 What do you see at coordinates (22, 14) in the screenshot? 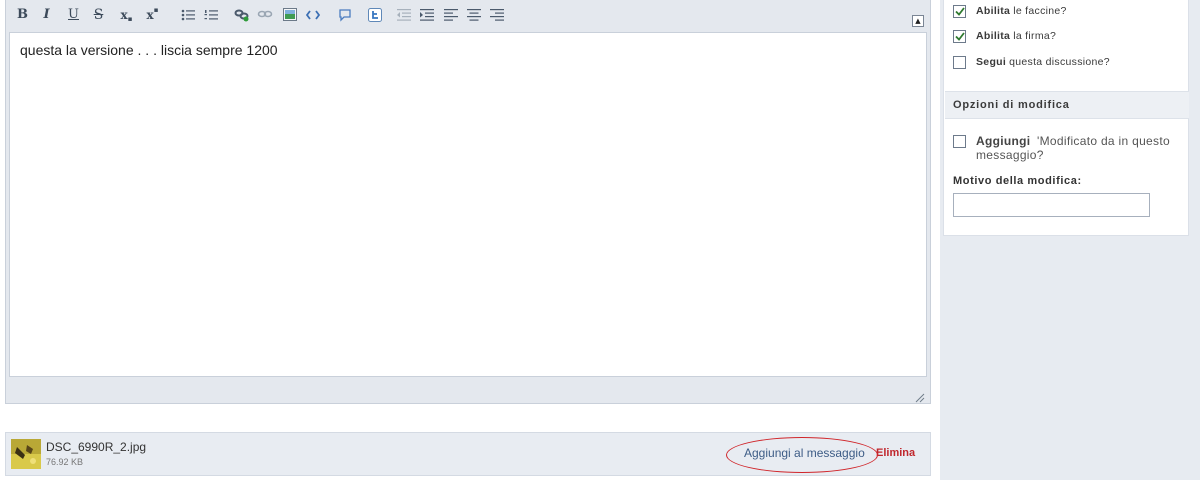
I see `bold-button: B` at bounding box center [22, 14].